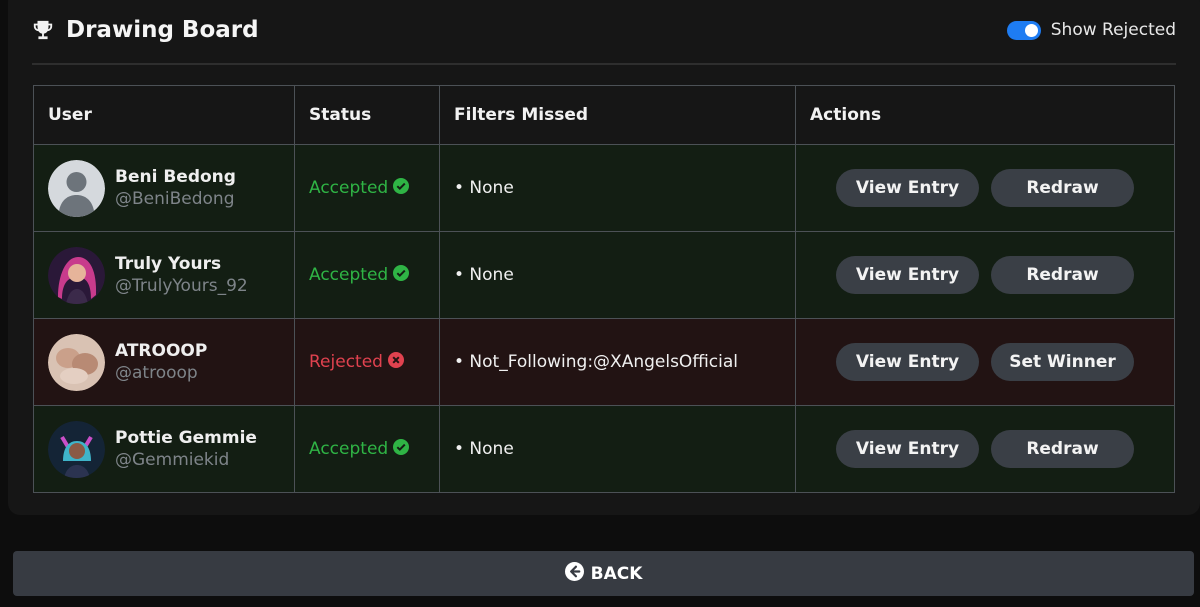 The height and width of the screenshot is (607, 1200). What do you see at coordinates (574, 573) in the screenshot?
I see `arrow-left-circle-icon` at bounding box center [574, 573].